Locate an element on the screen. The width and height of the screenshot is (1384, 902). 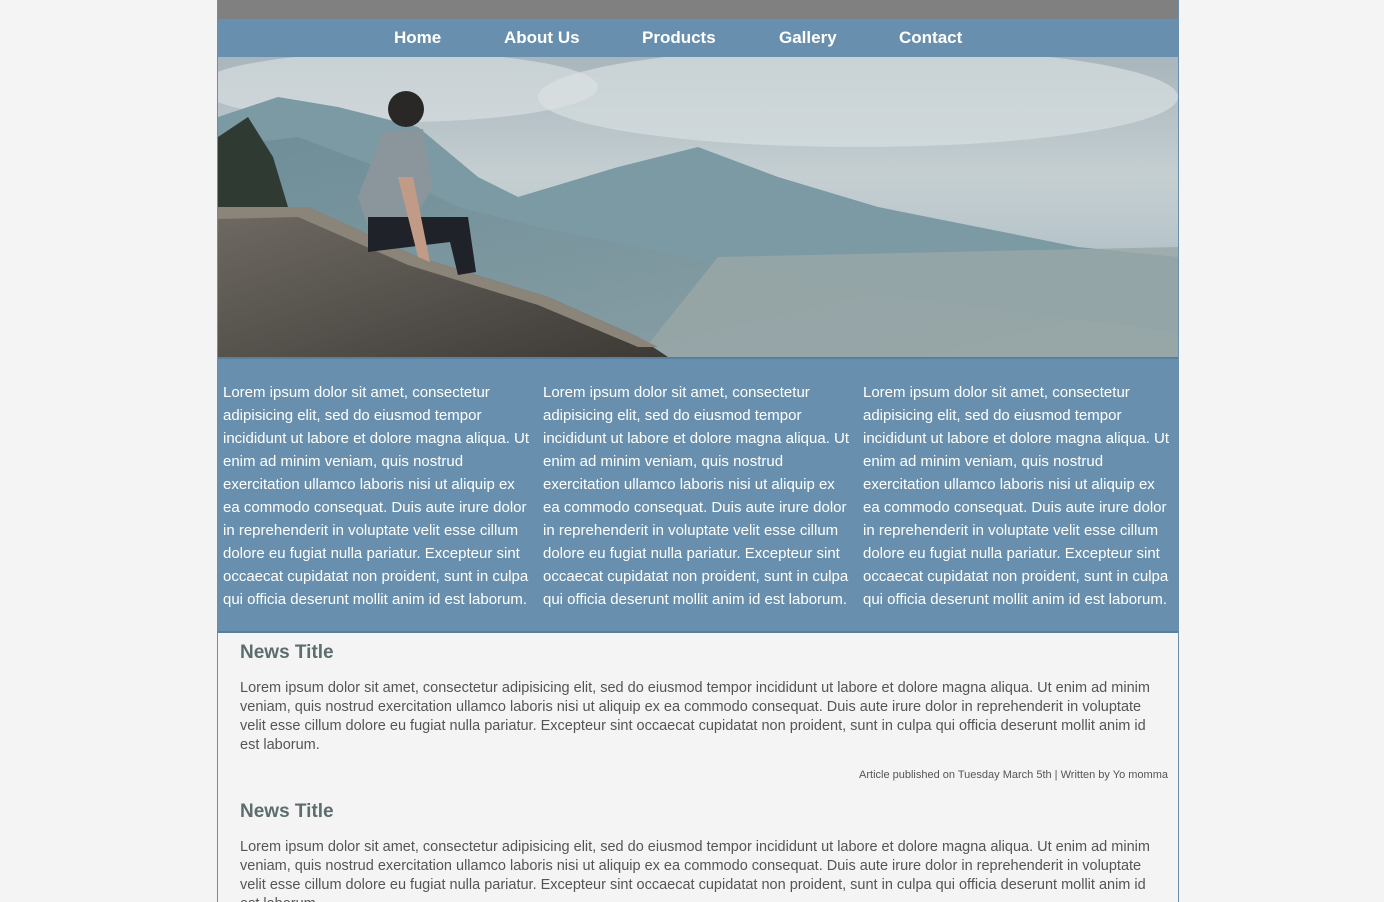
top-bar is located at coordinates (698, 9).